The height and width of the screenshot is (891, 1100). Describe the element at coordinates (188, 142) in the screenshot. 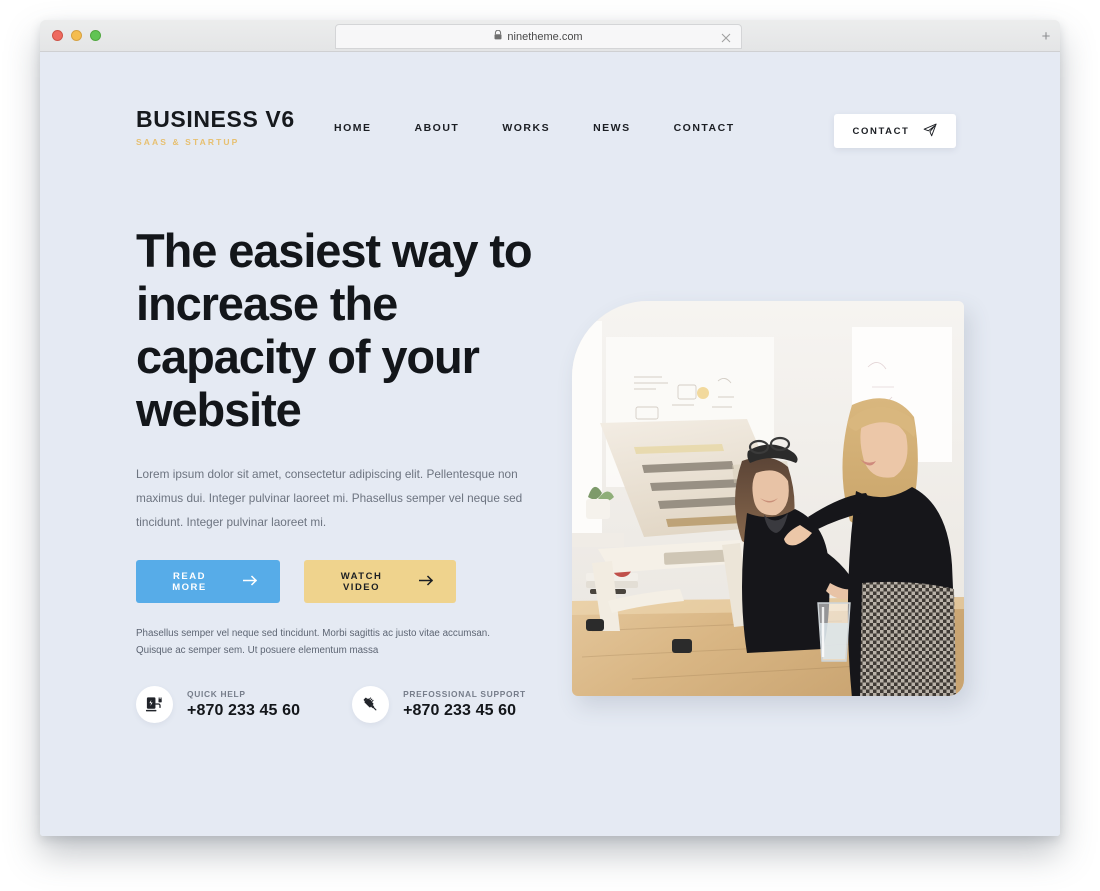

I see `brand-tagline: SAAS & STARTUP` at that location.